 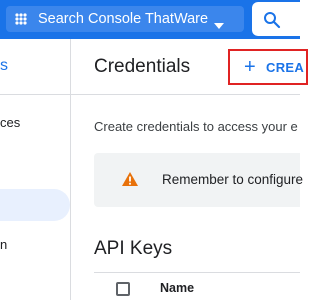 What do you see at coordinates (197, 286) in the screenshot?
I see `api-keys-table-header: Name` at bounding box center [197, 286].